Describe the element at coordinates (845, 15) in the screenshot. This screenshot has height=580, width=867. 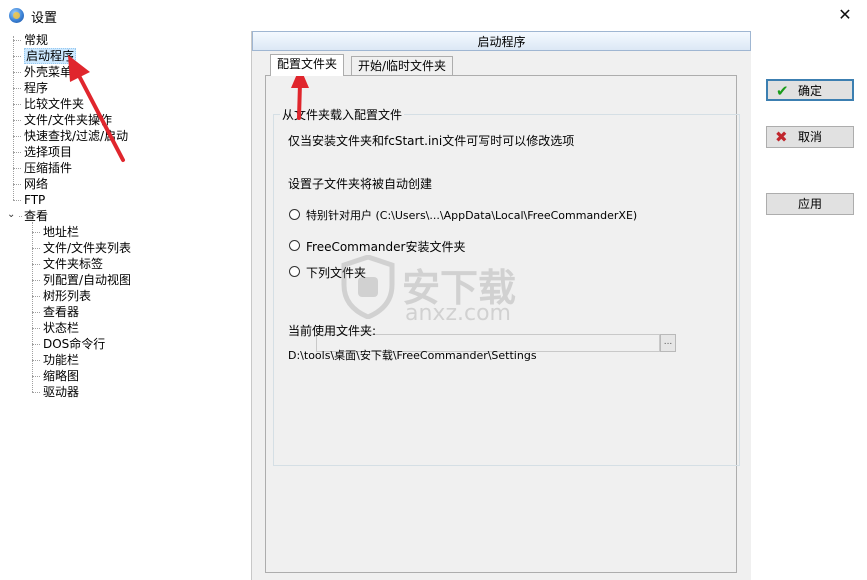
I see `close-button: ✕` at that location.